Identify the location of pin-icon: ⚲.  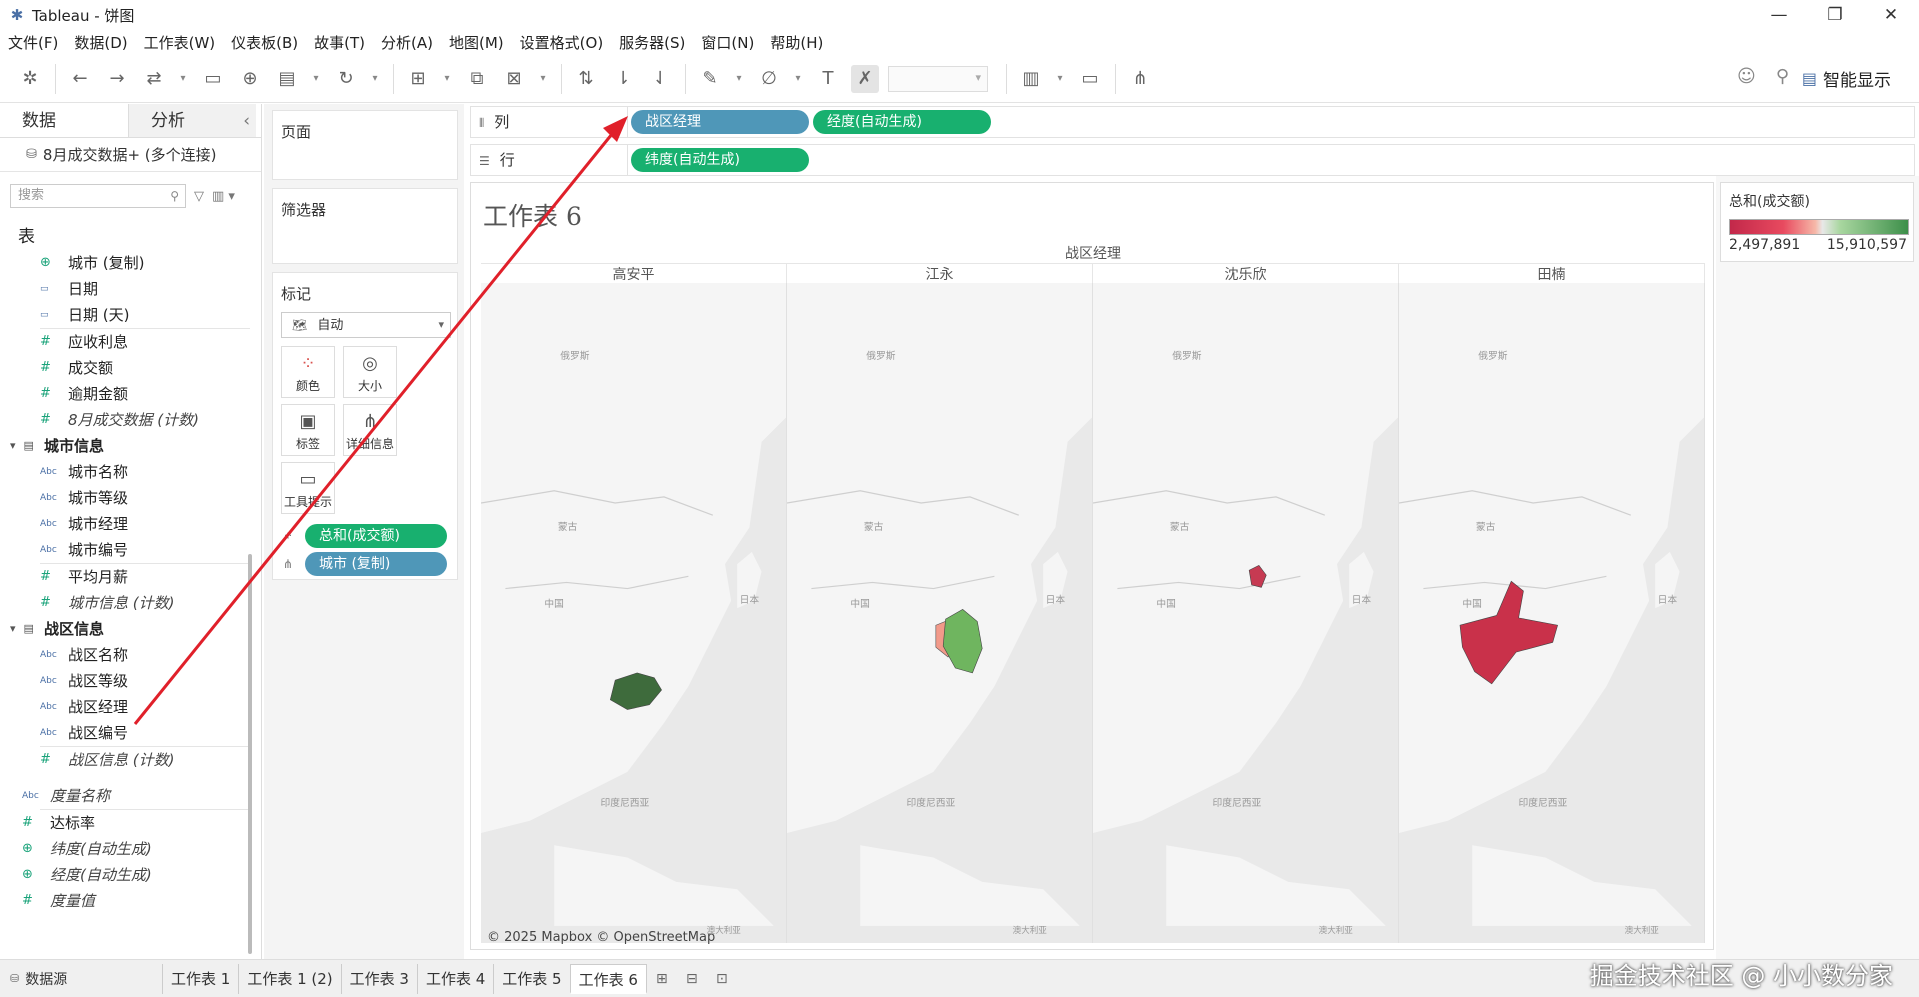
(1782, 76).